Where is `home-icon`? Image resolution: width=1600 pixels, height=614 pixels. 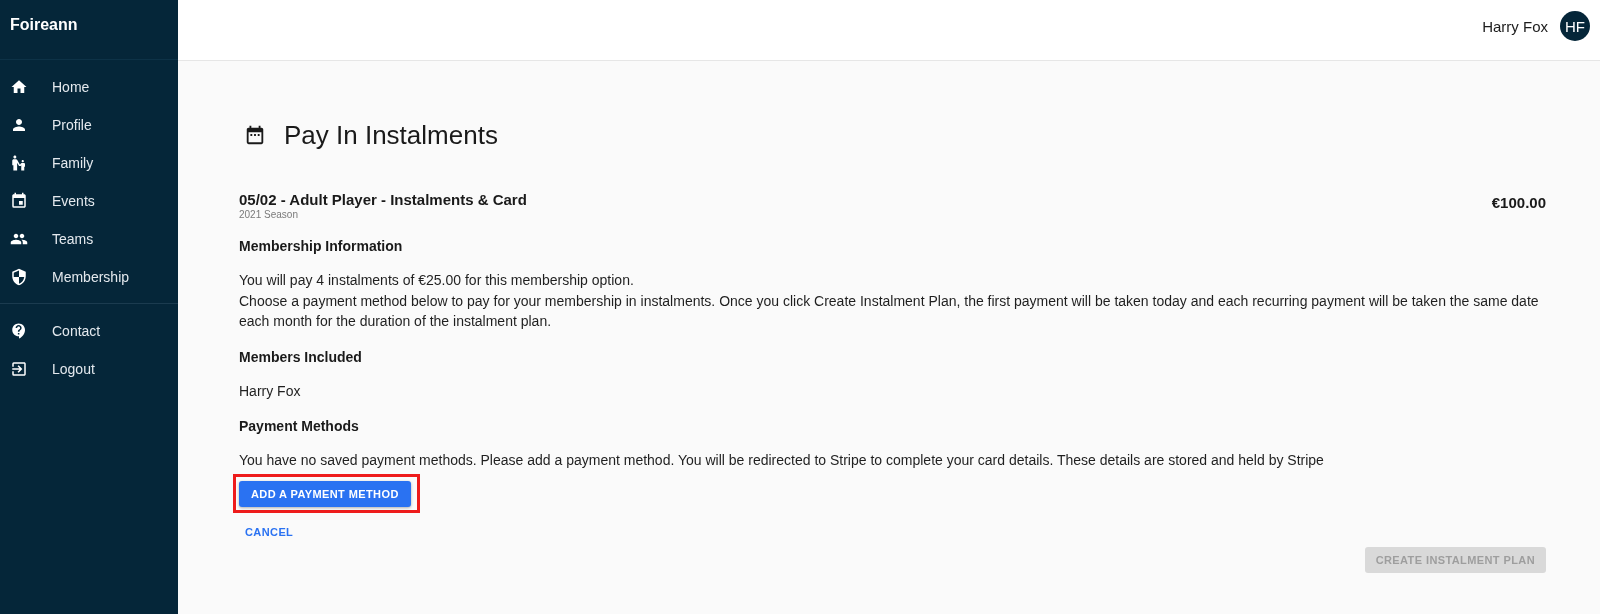 home-icon is located at coordinates (19, 87).